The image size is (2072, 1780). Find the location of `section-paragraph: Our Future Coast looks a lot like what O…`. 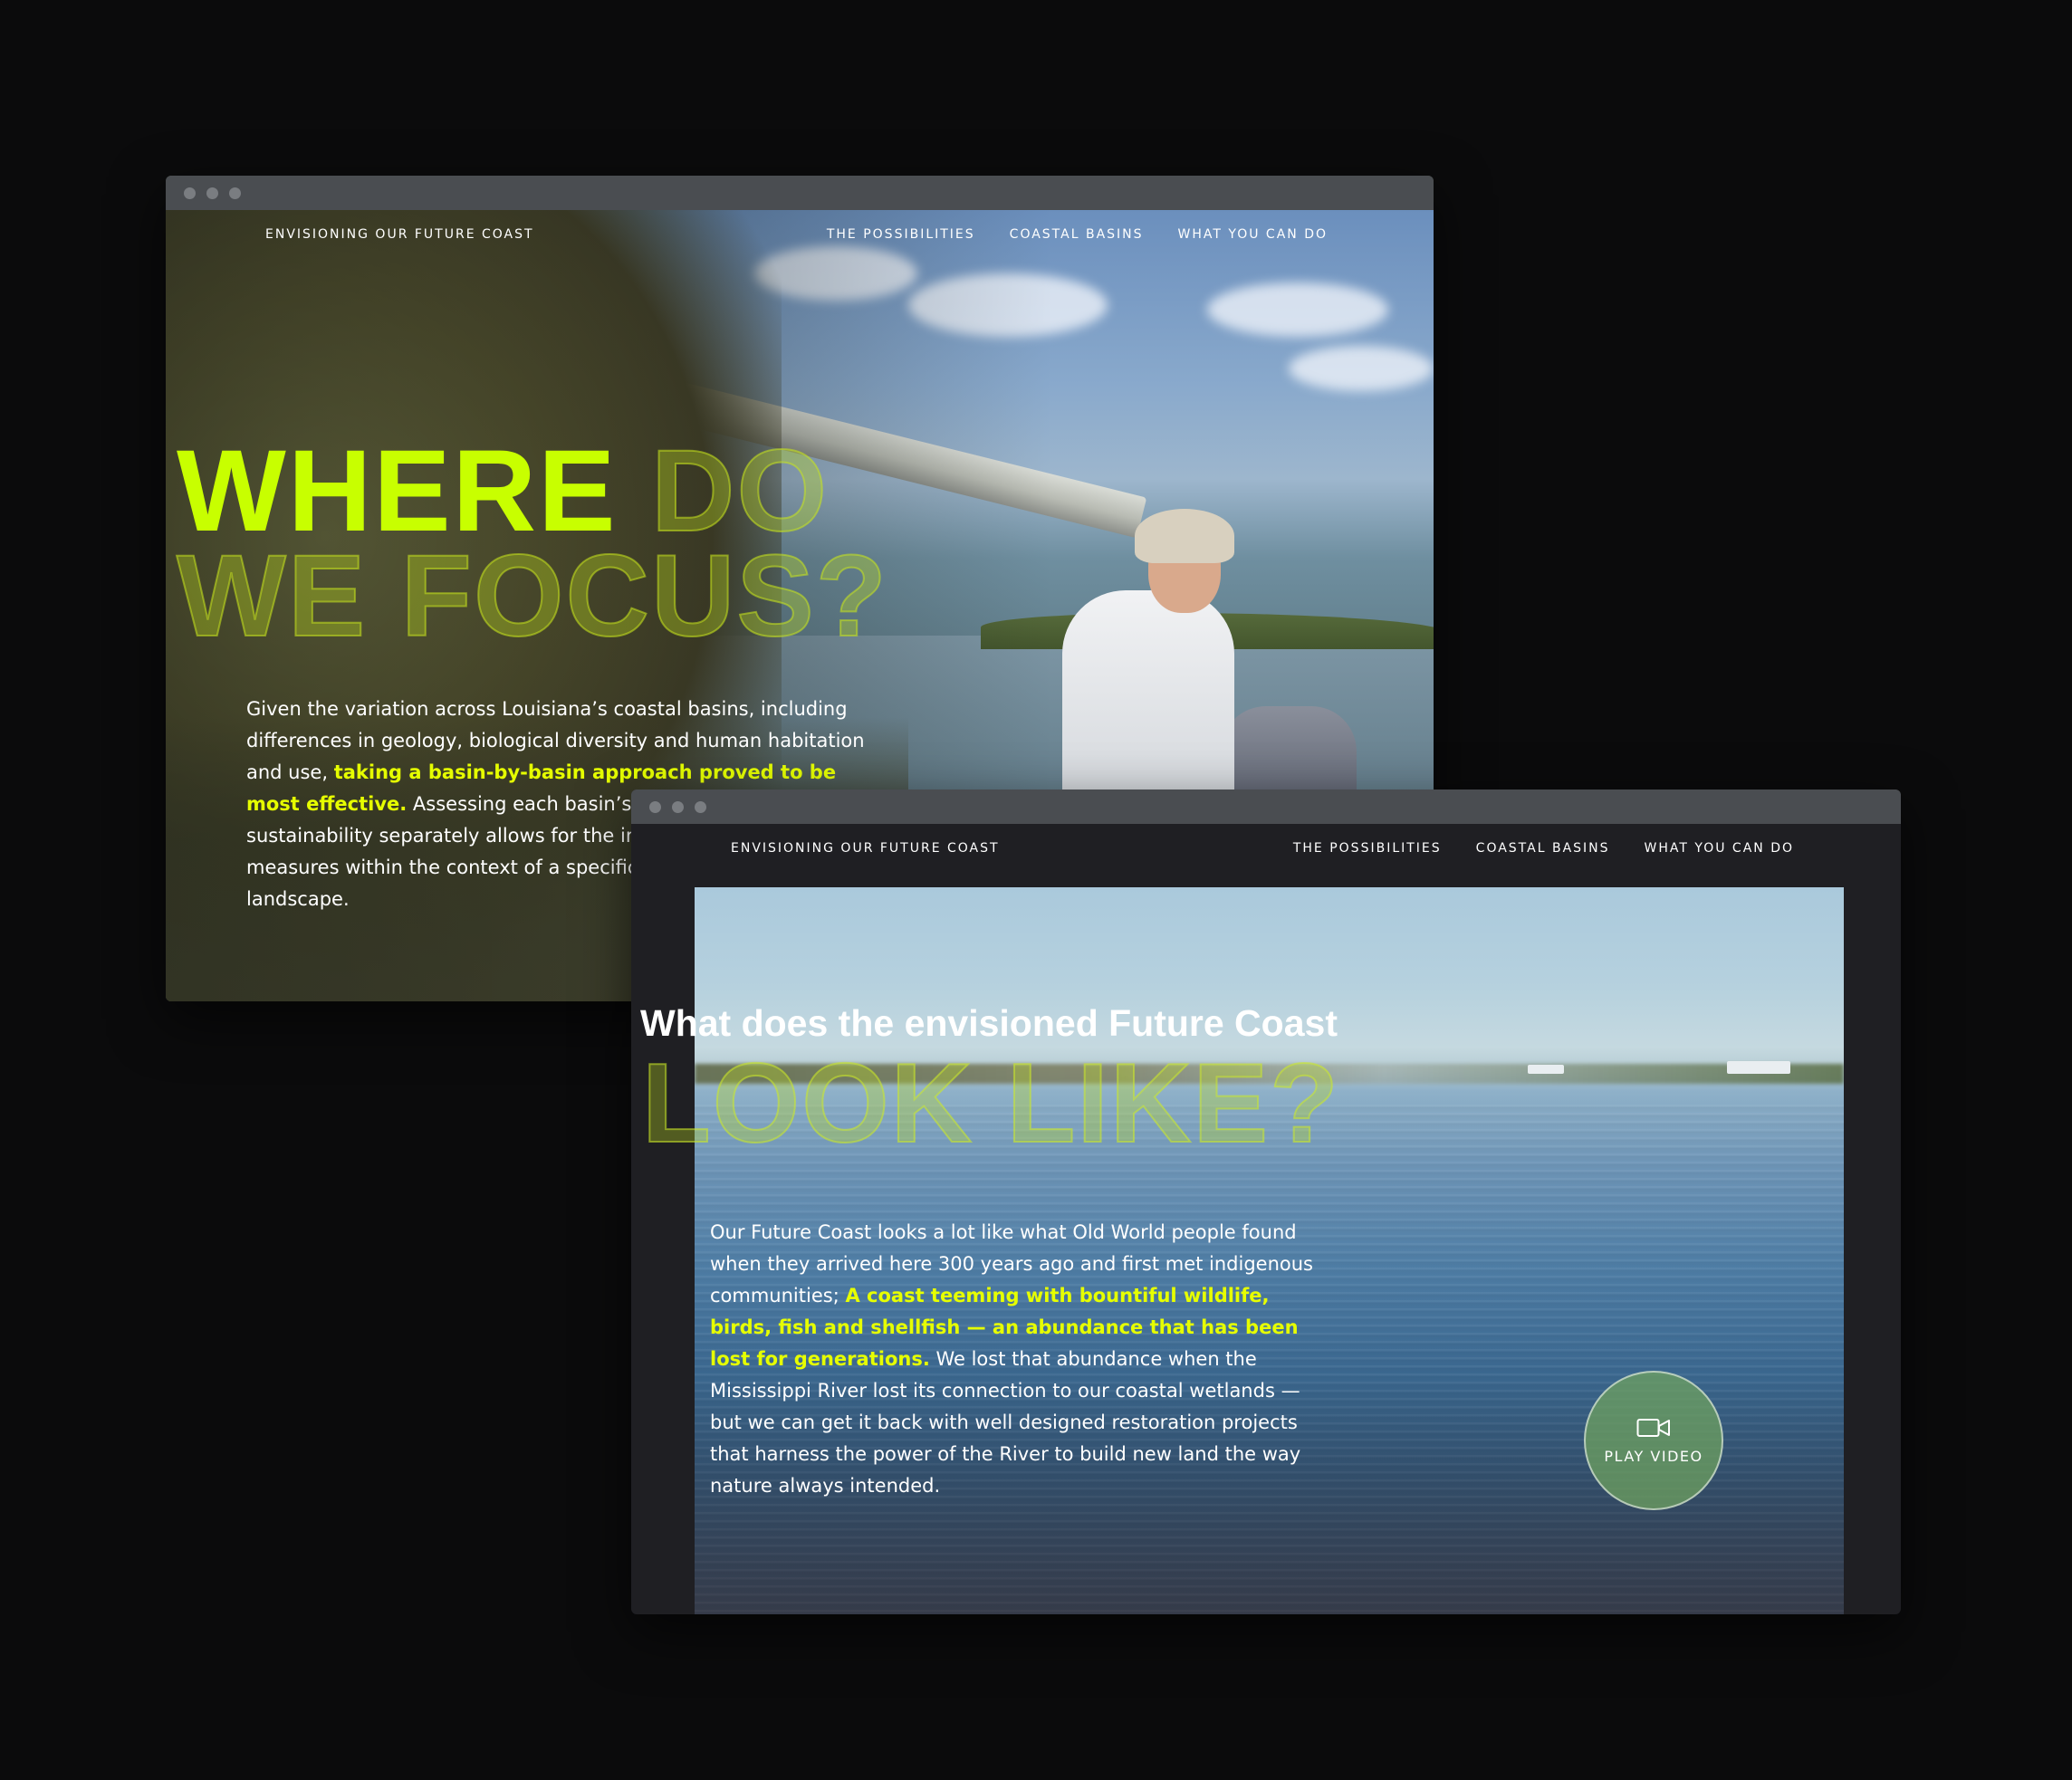

section-paragraph: Our Future Coast looks a lot like what O… is located at coordinates (1018, 1359).